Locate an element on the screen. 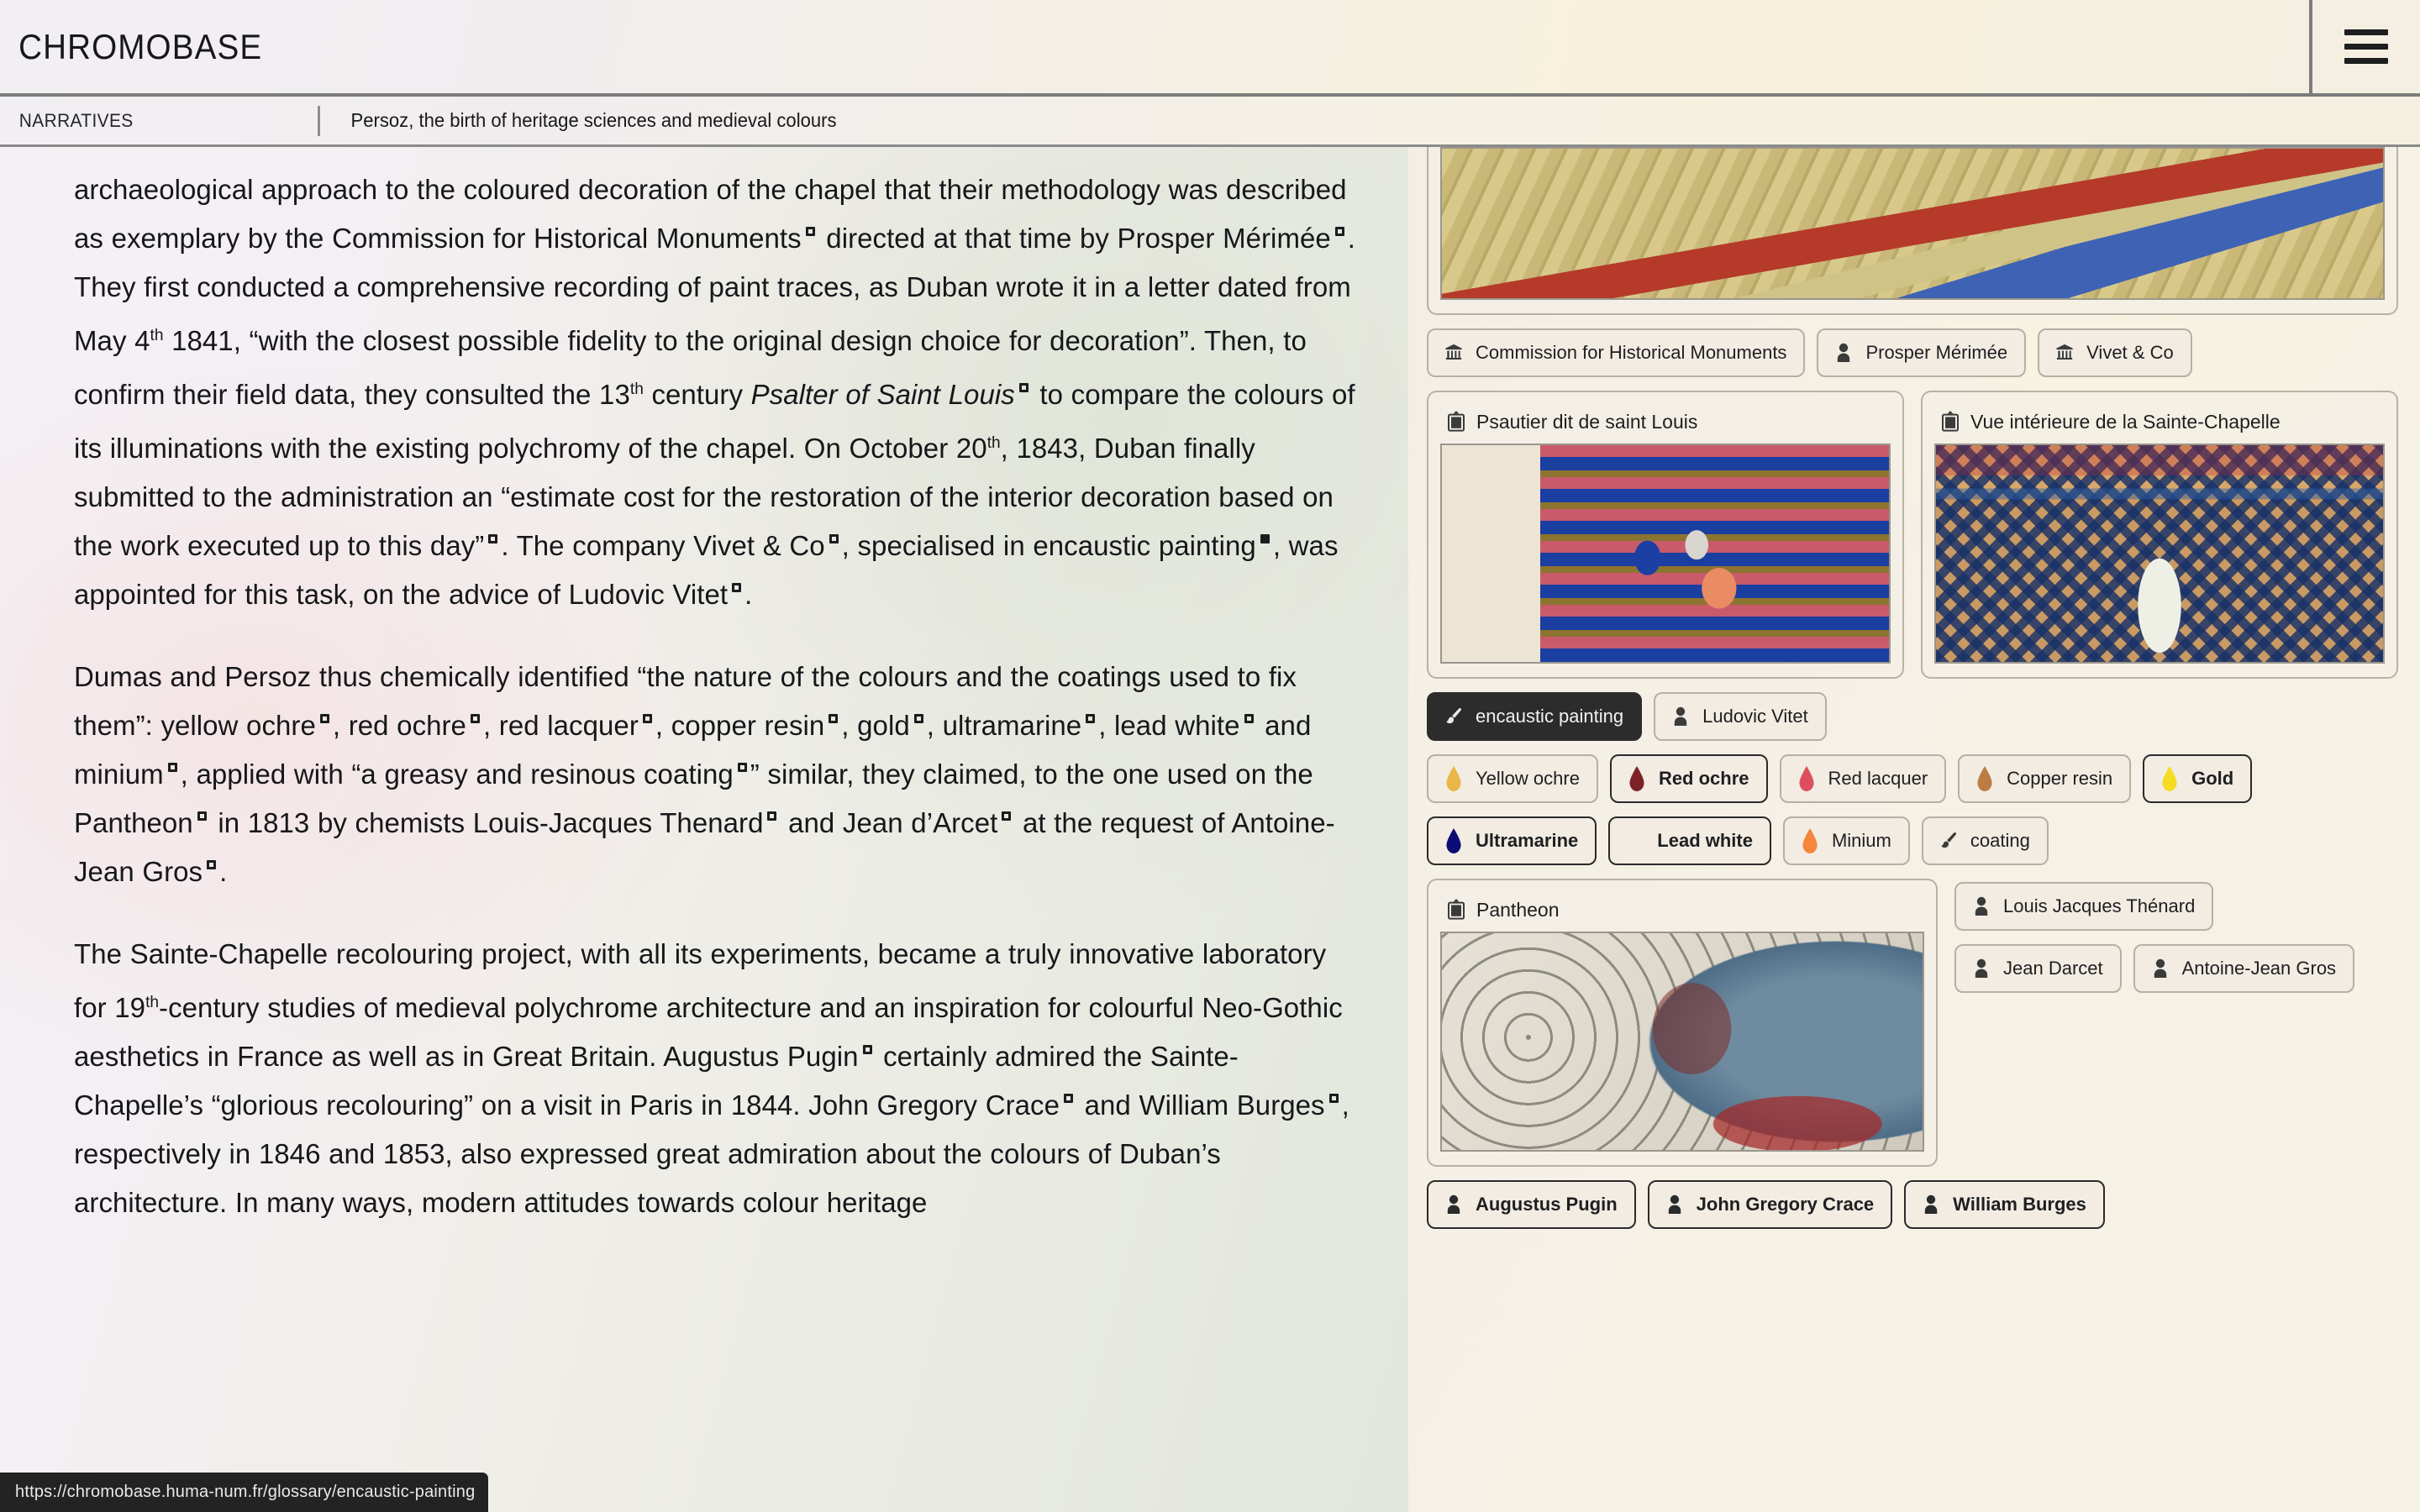 The height and width of the screenshot is (1512, 2420). chip-antoine-jean-gros: Antoine-Jean Gros is located at coordinates (2244, 968).